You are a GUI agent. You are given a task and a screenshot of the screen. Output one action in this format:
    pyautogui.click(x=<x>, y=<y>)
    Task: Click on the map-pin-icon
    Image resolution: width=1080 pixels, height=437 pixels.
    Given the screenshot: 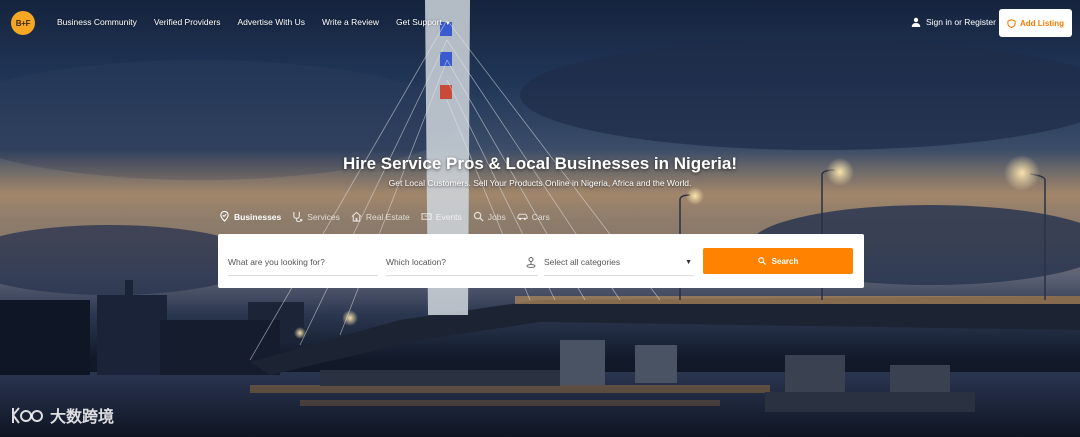 What is the action you would take?
    pyautogui.click(x=224, y=216)
    